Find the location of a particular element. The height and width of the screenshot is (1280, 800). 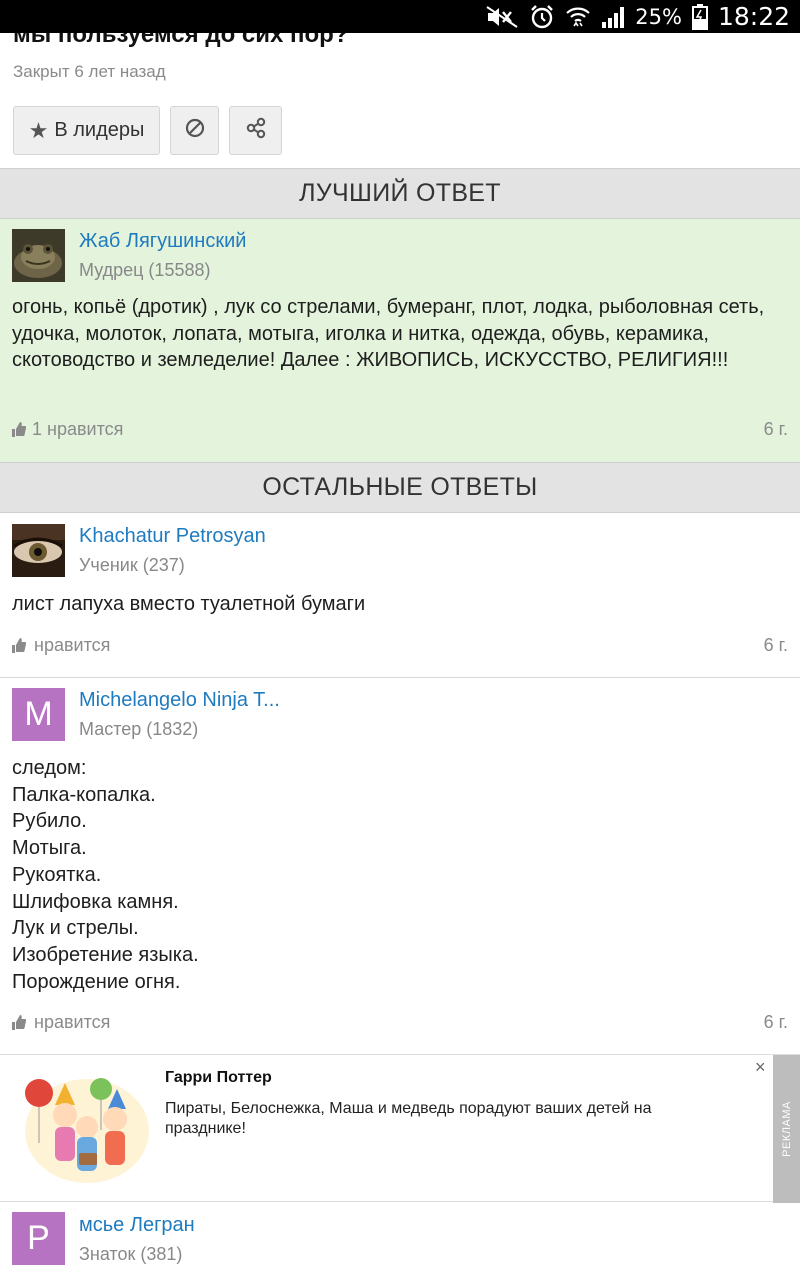

answer-line: Палка-копалка. is located at coordinates (84, 794).